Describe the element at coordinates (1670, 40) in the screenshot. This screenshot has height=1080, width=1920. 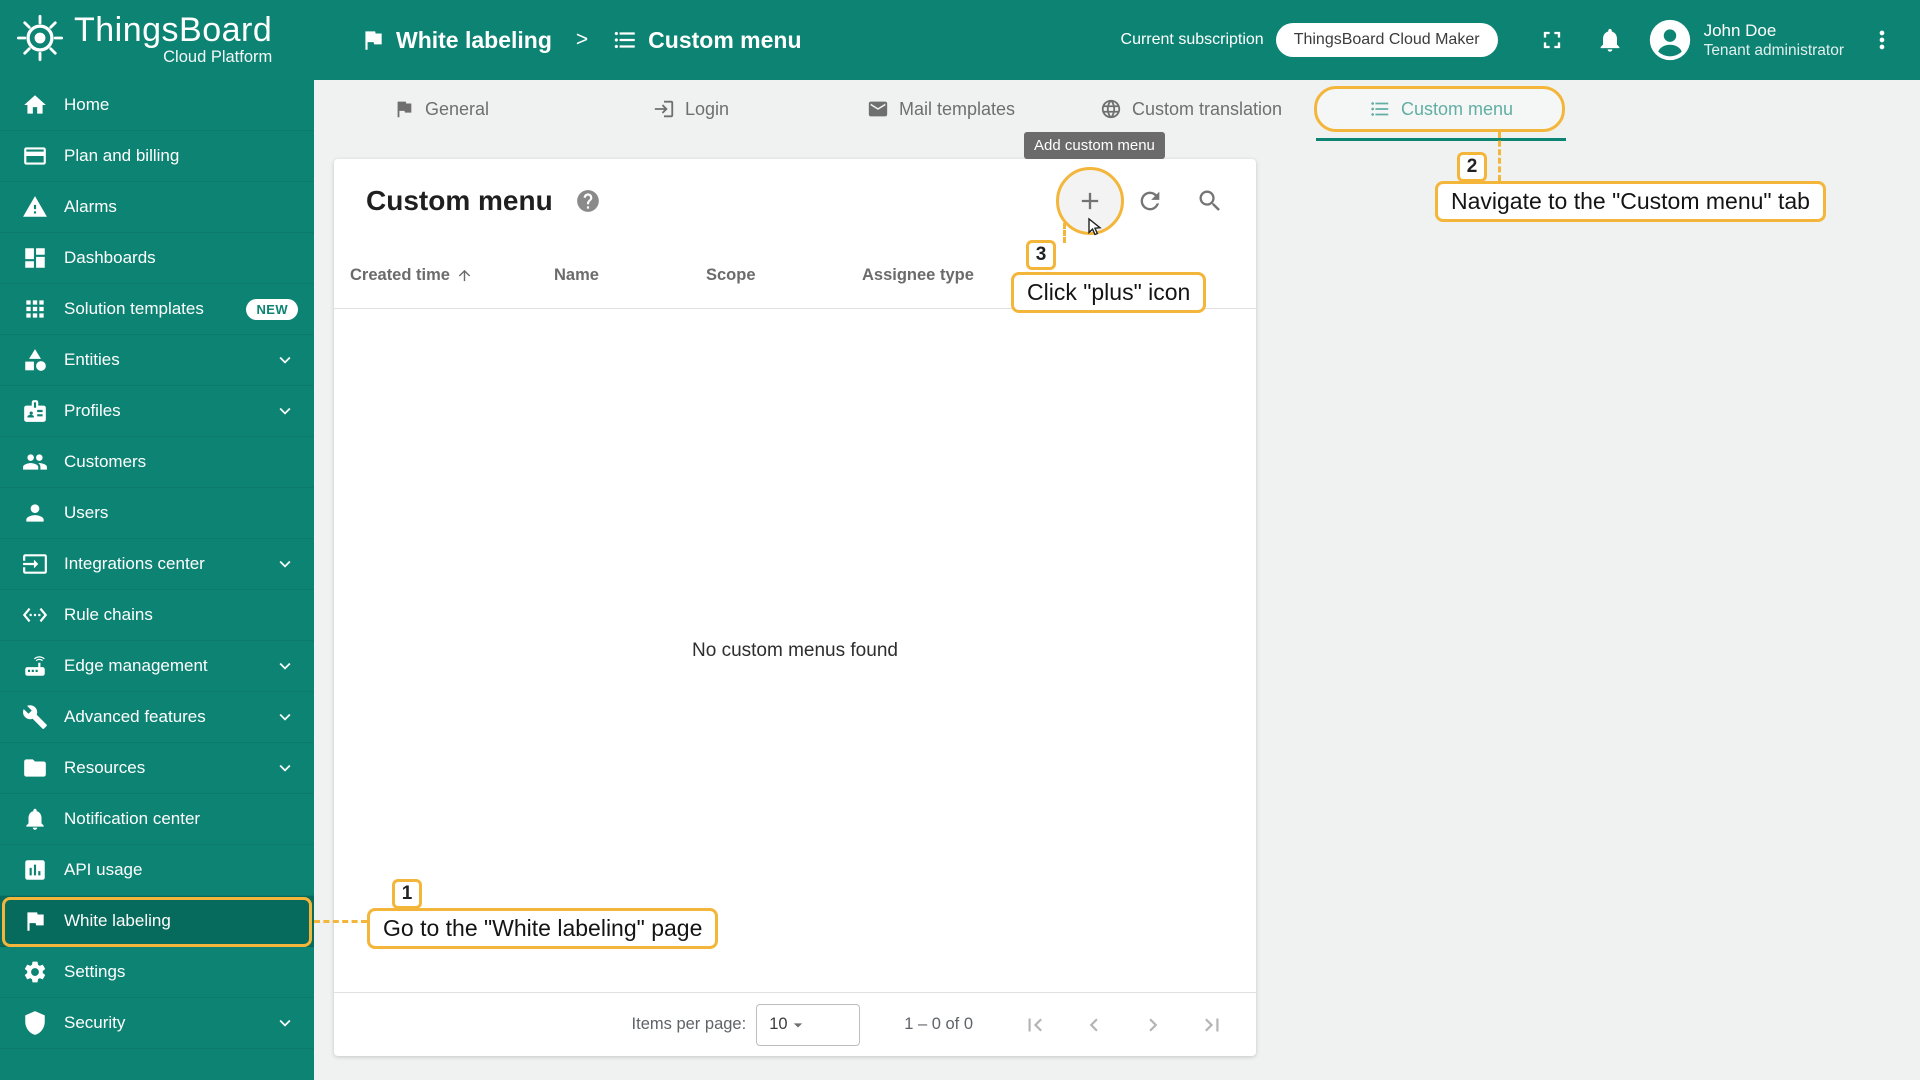
I see `avatar` at that location.